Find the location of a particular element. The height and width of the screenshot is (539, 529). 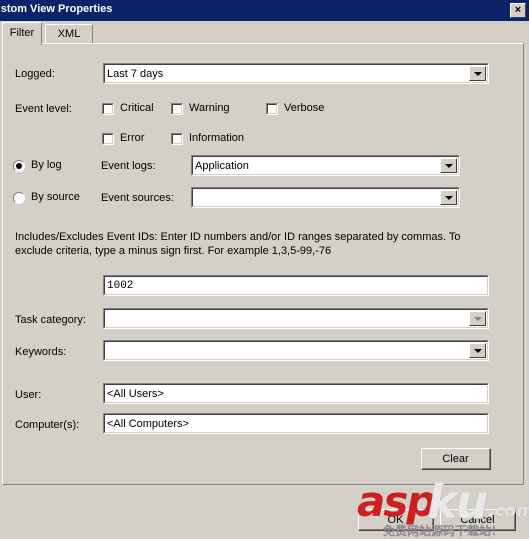

user-value: <All Users> is located at coordinates (135, 393).